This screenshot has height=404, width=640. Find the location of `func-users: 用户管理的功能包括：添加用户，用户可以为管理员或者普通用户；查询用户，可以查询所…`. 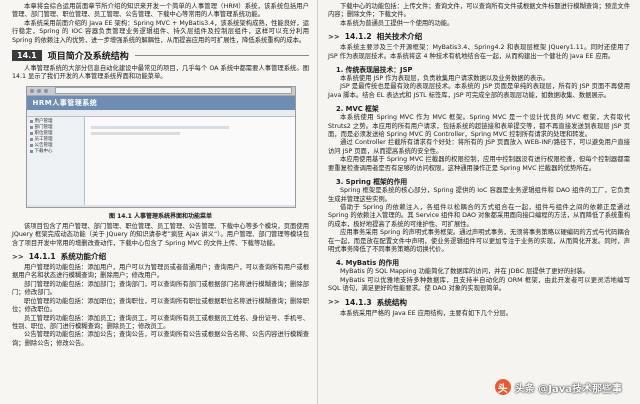

func-users: 用户管理的功能包括：添加用户，用户可以为管理员或者普通用户；查询用户，可以查询所… is located at coordinates (160, 272).